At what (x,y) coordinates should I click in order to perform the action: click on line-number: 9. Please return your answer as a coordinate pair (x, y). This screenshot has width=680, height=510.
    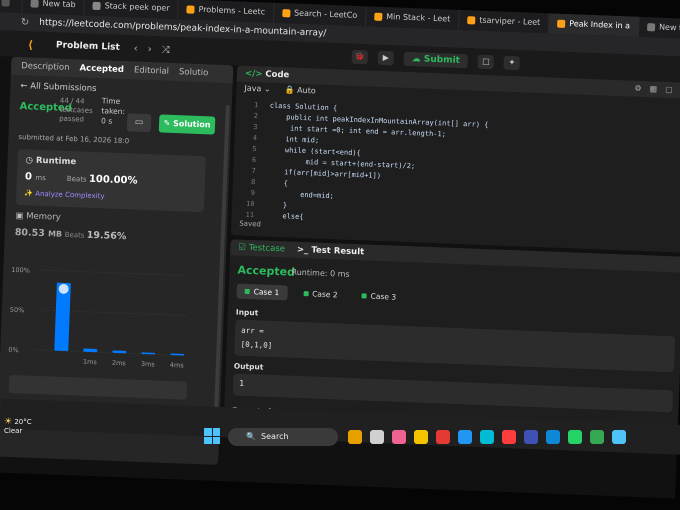
    Looking at the image, I should click on (253, 193).